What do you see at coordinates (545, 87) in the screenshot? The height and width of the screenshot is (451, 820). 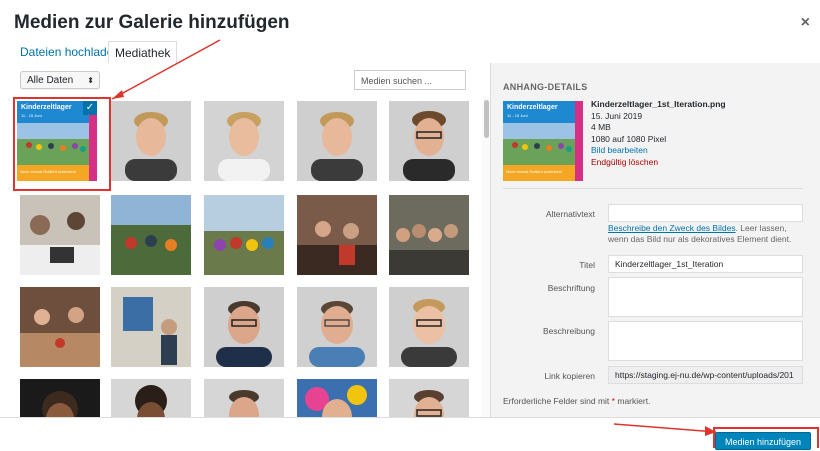 I see `details-heading: ANHANG-DETAILS` at bounding box center [545, 87].